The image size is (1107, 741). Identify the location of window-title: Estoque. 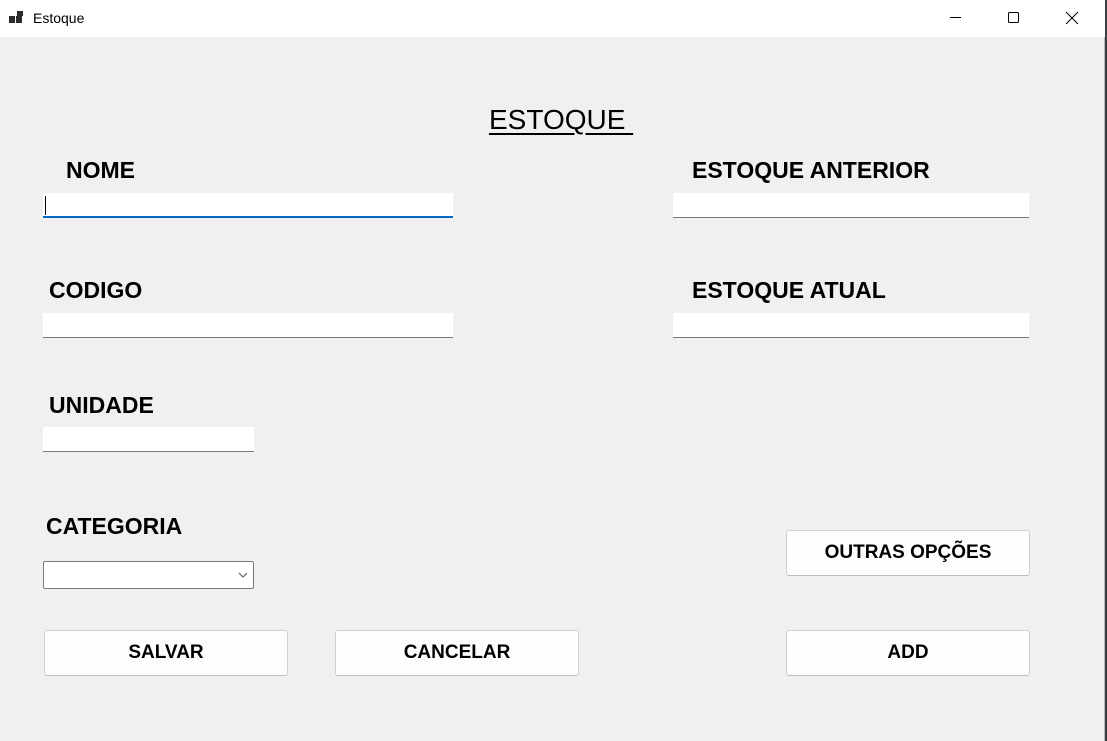
(59, 18).